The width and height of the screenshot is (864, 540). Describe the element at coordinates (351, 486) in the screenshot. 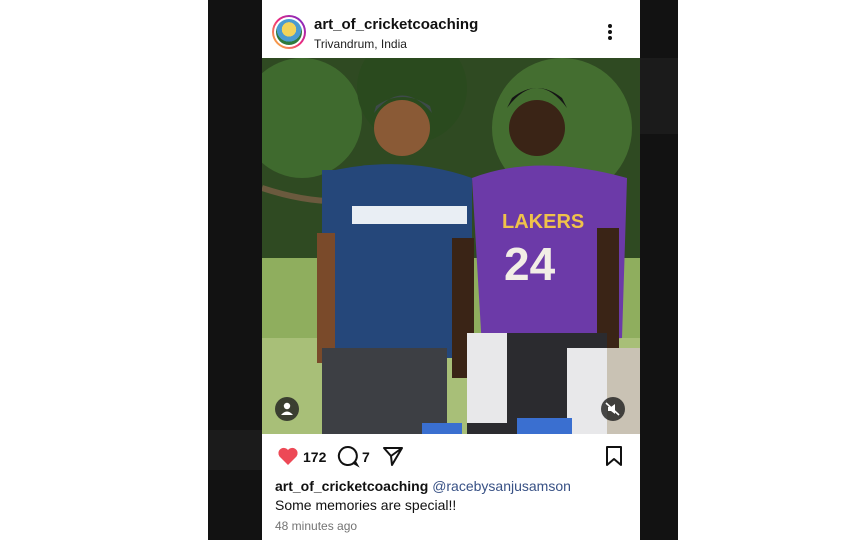

I see `caption-username: art_of_cricketcoaching` at that location.